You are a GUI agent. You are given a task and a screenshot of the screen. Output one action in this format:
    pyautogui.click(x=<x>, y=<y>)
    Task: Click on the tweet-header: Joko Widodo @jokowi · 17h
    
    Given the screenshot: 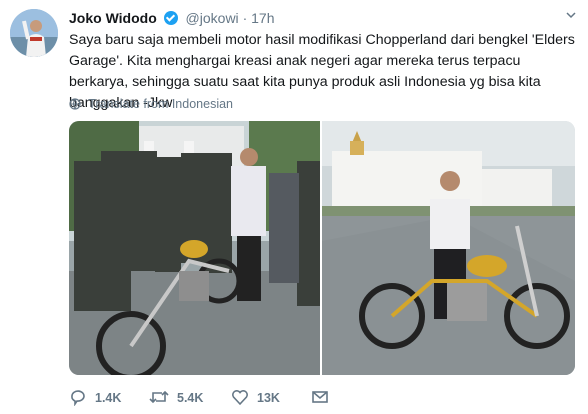 What is the action you would take?
    pyautogui.click(x=171, y=18)
    